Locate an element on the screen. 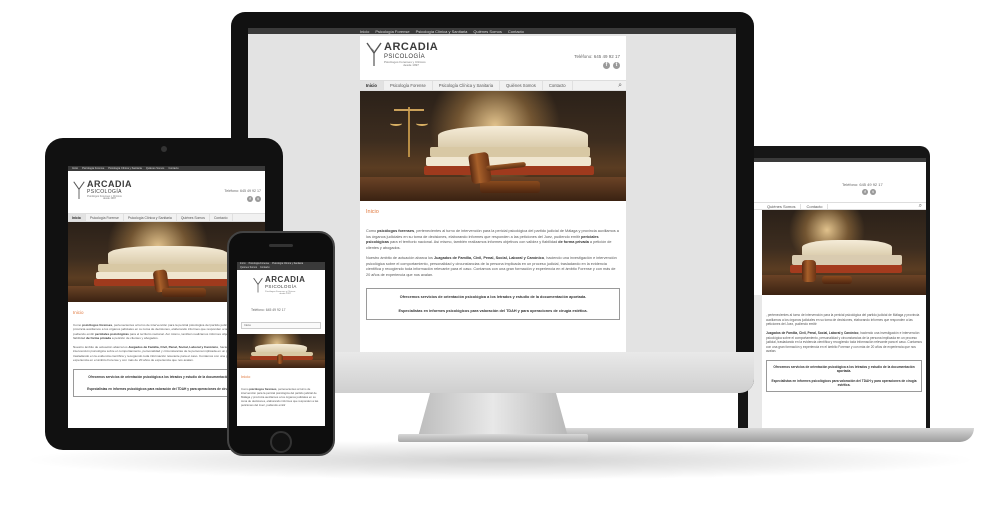 Image resolution: width=994 pixels, height=523 pixels. phone-speaker is located at coordinates (281, 245).